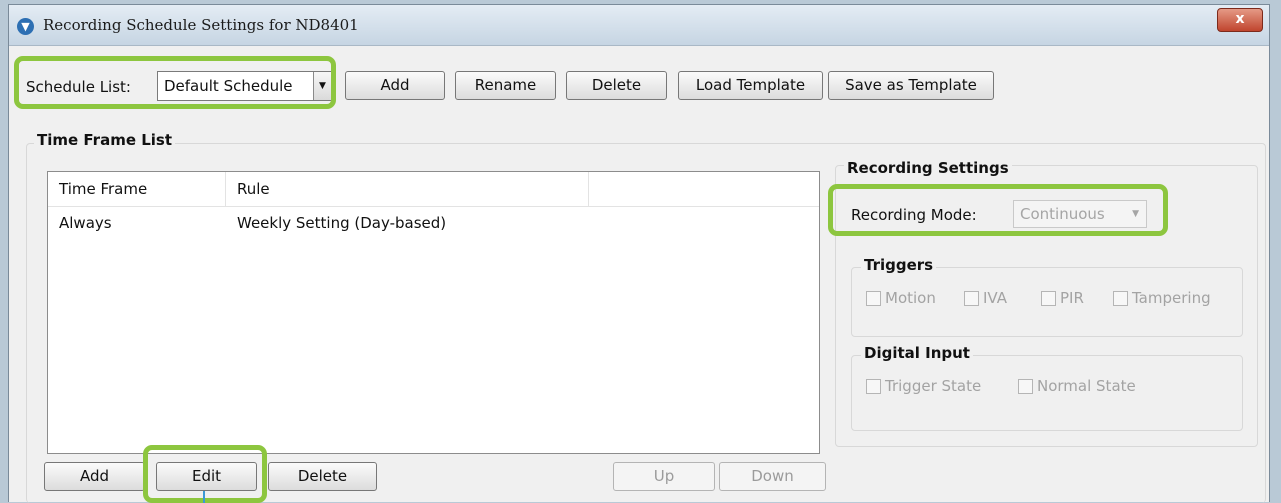 This screenshot has height=503, width=1281. Describe the element at coordinates (94, 476) in the screenshot. I see `timeframe-add-button: Add` at that location.